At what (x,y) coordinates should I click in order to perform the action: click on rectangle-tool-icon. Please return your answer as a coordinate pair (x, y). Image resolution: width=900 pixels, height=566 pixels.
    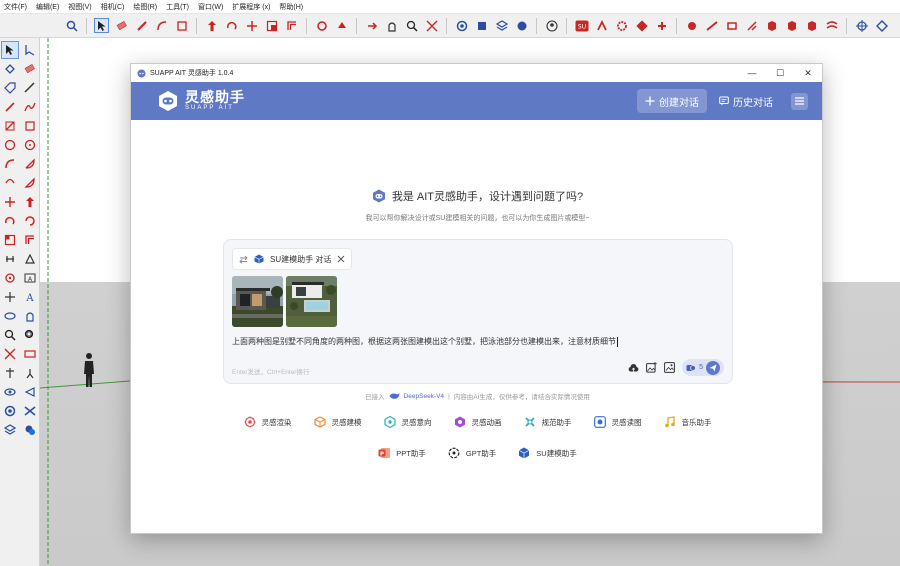
    Looking at the image, I should click on (181, 25).